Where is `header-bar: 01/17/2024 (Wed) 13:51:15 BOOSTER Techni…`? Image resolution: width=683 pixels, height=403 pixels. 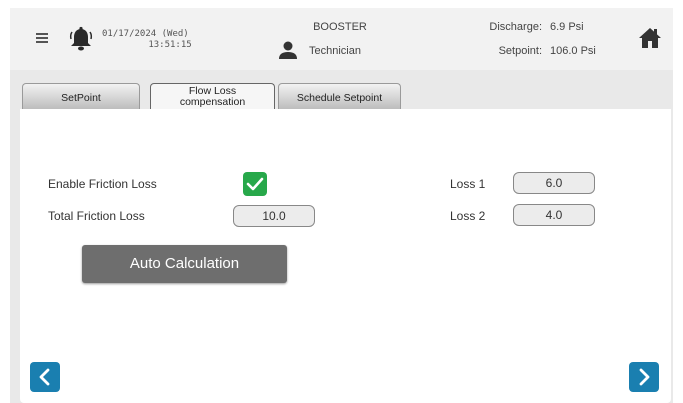
header-bar: 01/17/2024 (Wed) 13:51:15 BOOSTER Techni… is located at coordinates (341, 39).